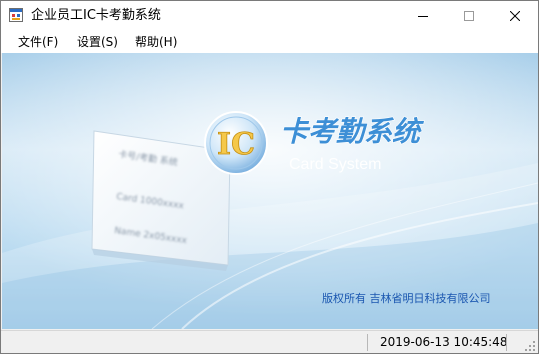 Image resolution: width=539 pixels, height=354 pixels. I want to click on copyright-text: 版权所有 吉林省明日科技有限公司, so click(406, 298).